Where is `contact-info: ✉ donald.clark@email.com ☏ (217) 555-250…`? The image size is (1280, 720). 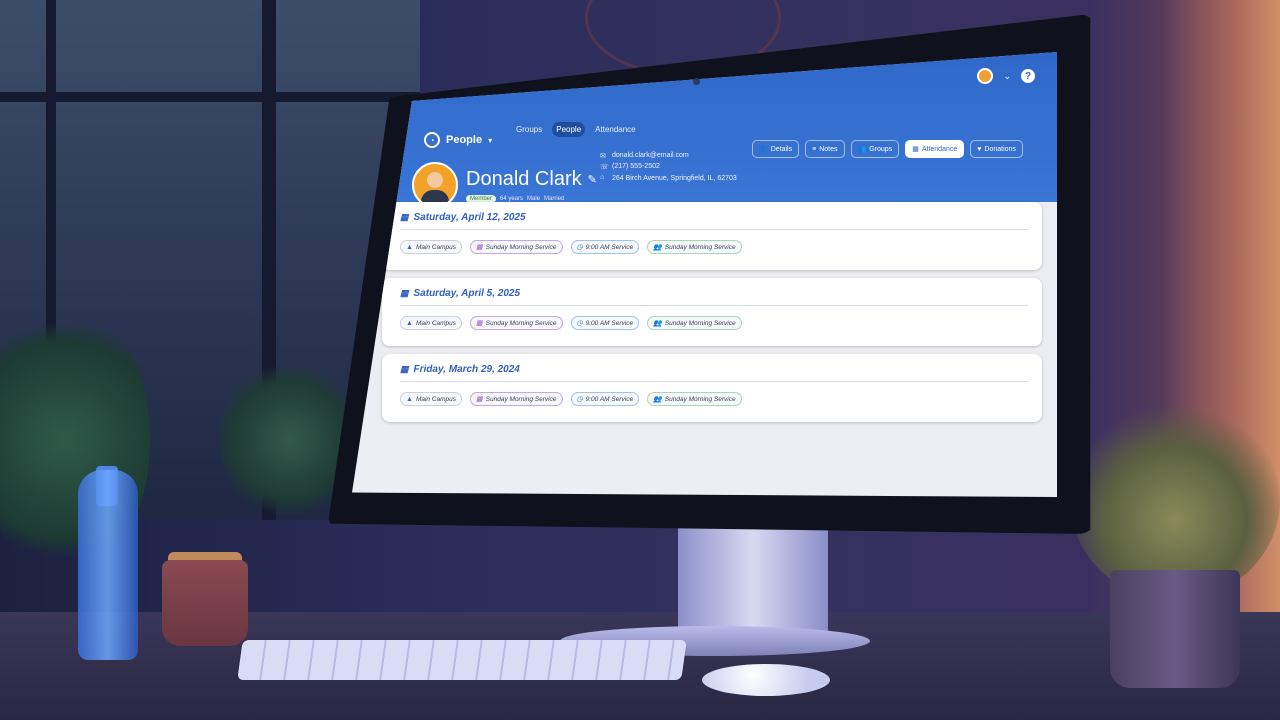 contact-info: ✉ donald.clark@email.com ☏ (217) 555-250… is located at coordinates (671, 168).